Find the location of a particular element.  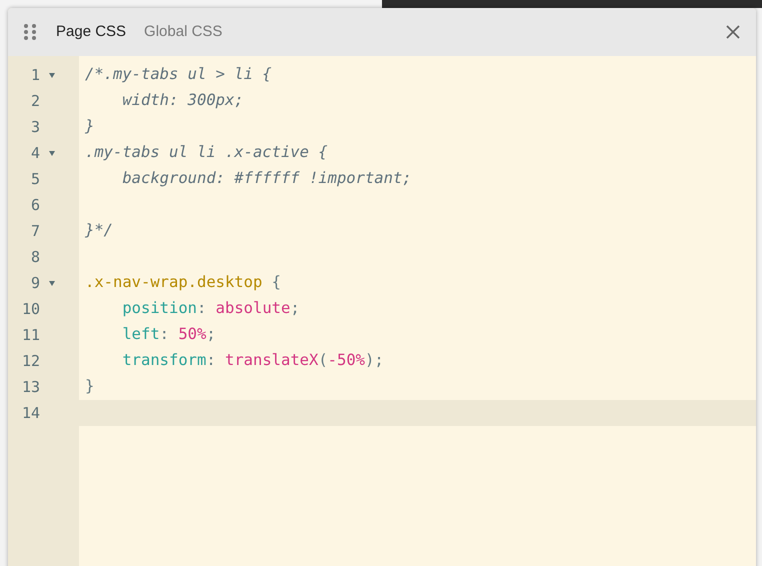

line-number: 2 is located at coordinates (35, 101).